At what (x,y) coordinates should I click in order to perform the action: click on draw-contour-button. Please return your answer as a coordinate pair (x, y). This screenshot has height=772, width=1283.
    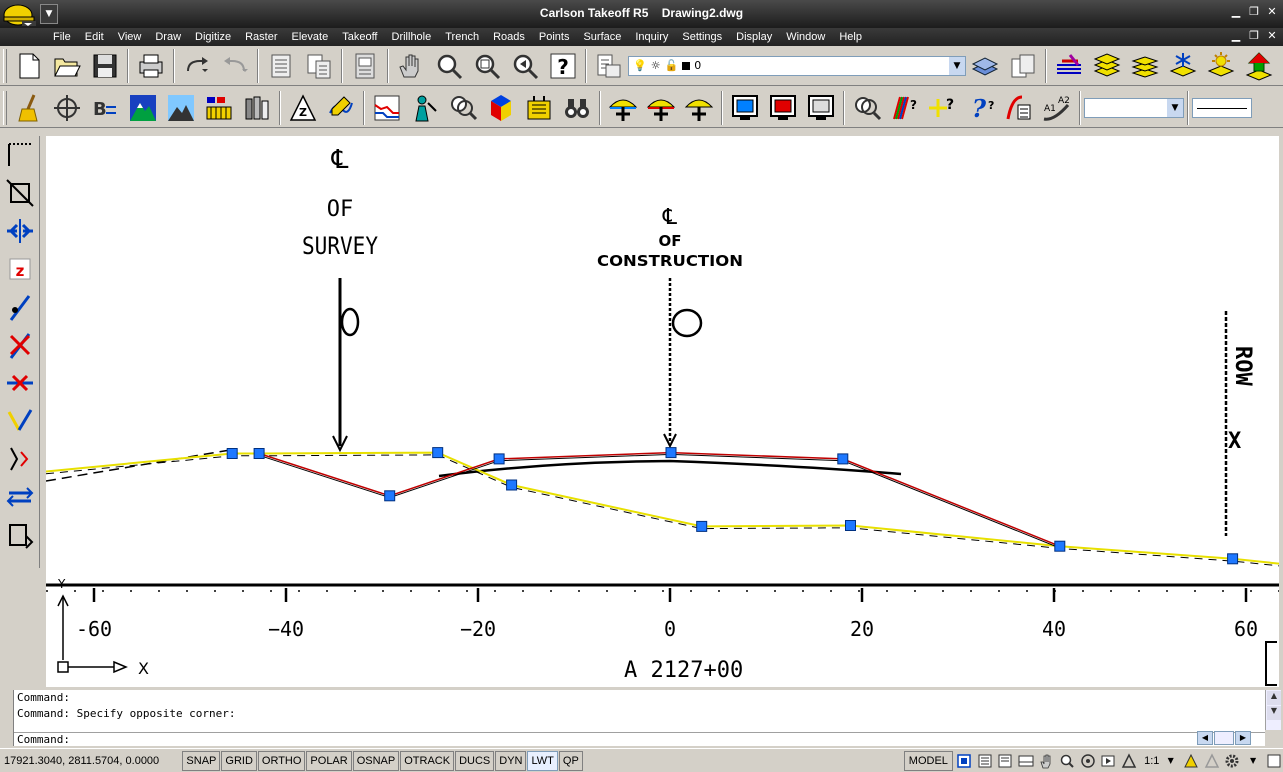
    Looking at the image, I should click on (341, 108).